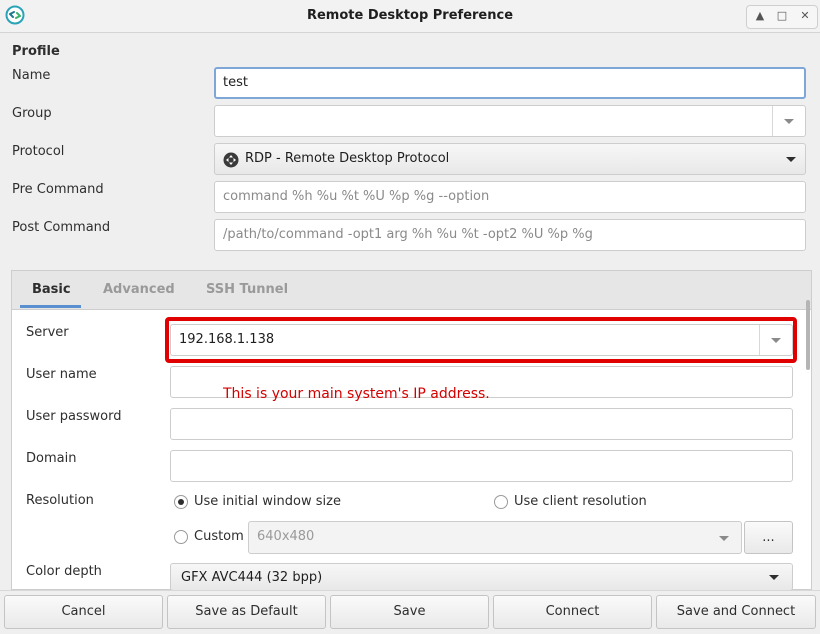 Image resolution: width=820 pixels, height=634 pixels. Describe the element at coordinates (64, 571) in the screenshot. I see `color-depth-label: Color depth` at that location.